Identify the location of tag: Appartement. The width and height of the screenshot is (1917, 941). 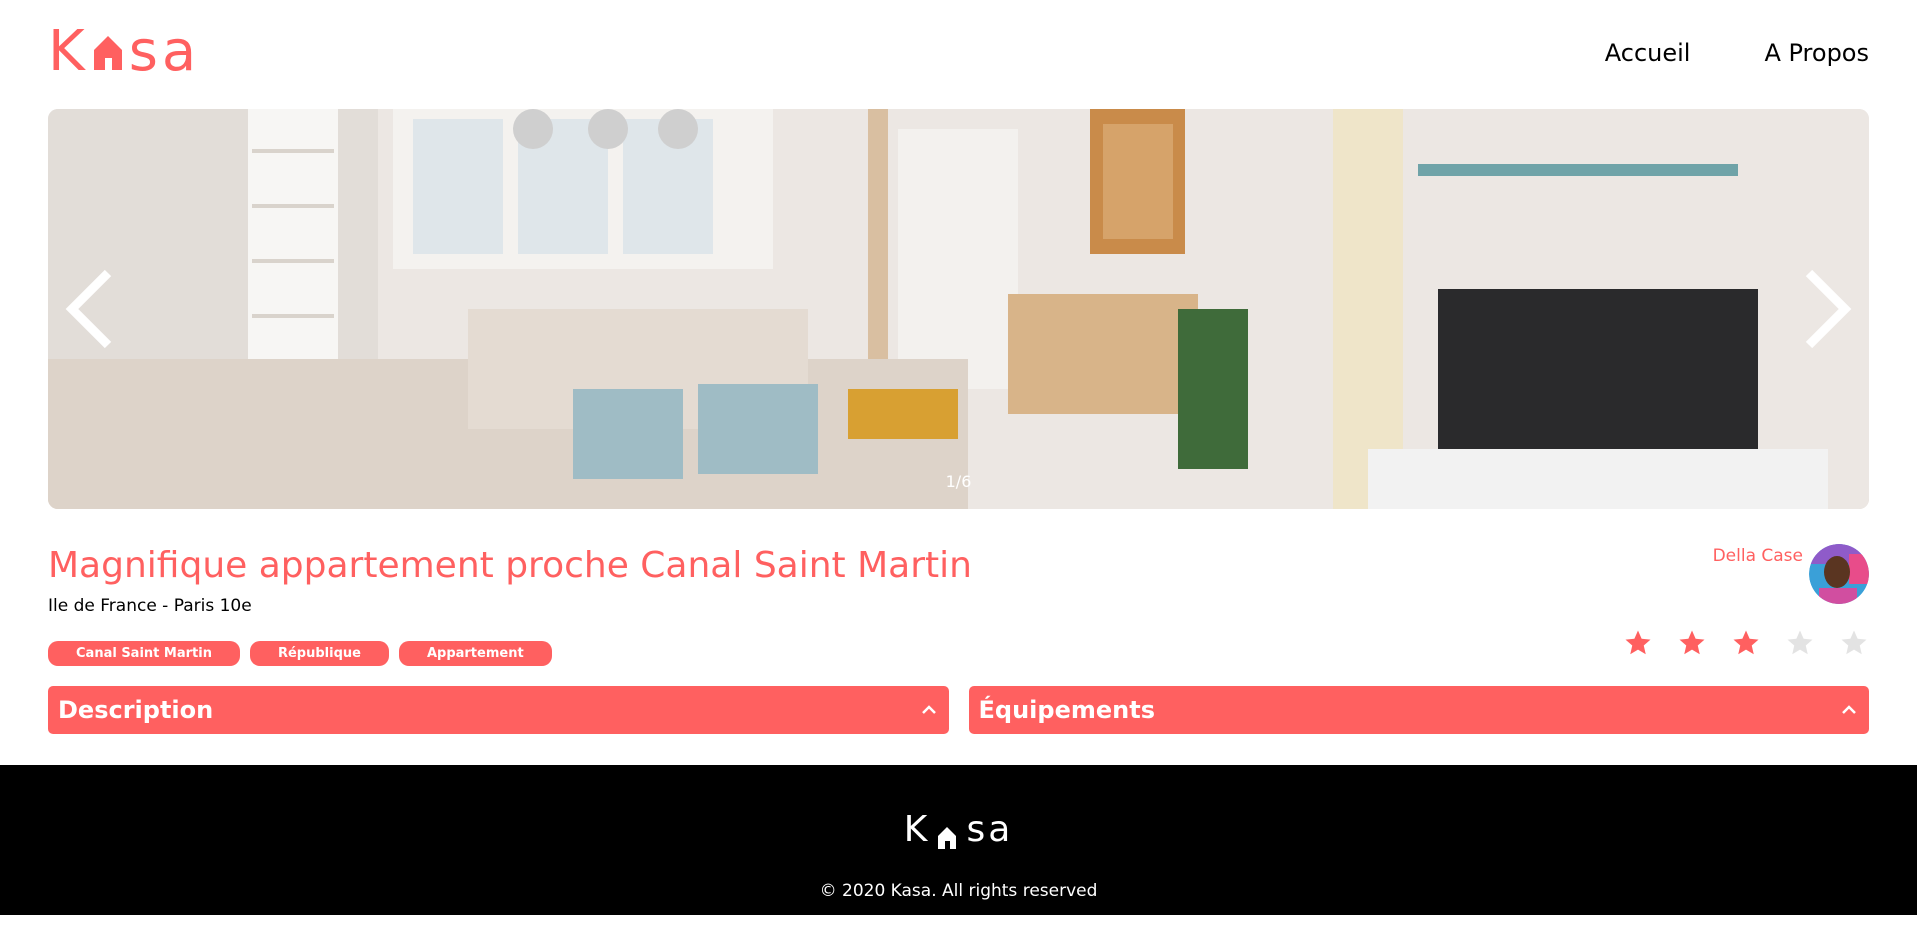
(475, 653).